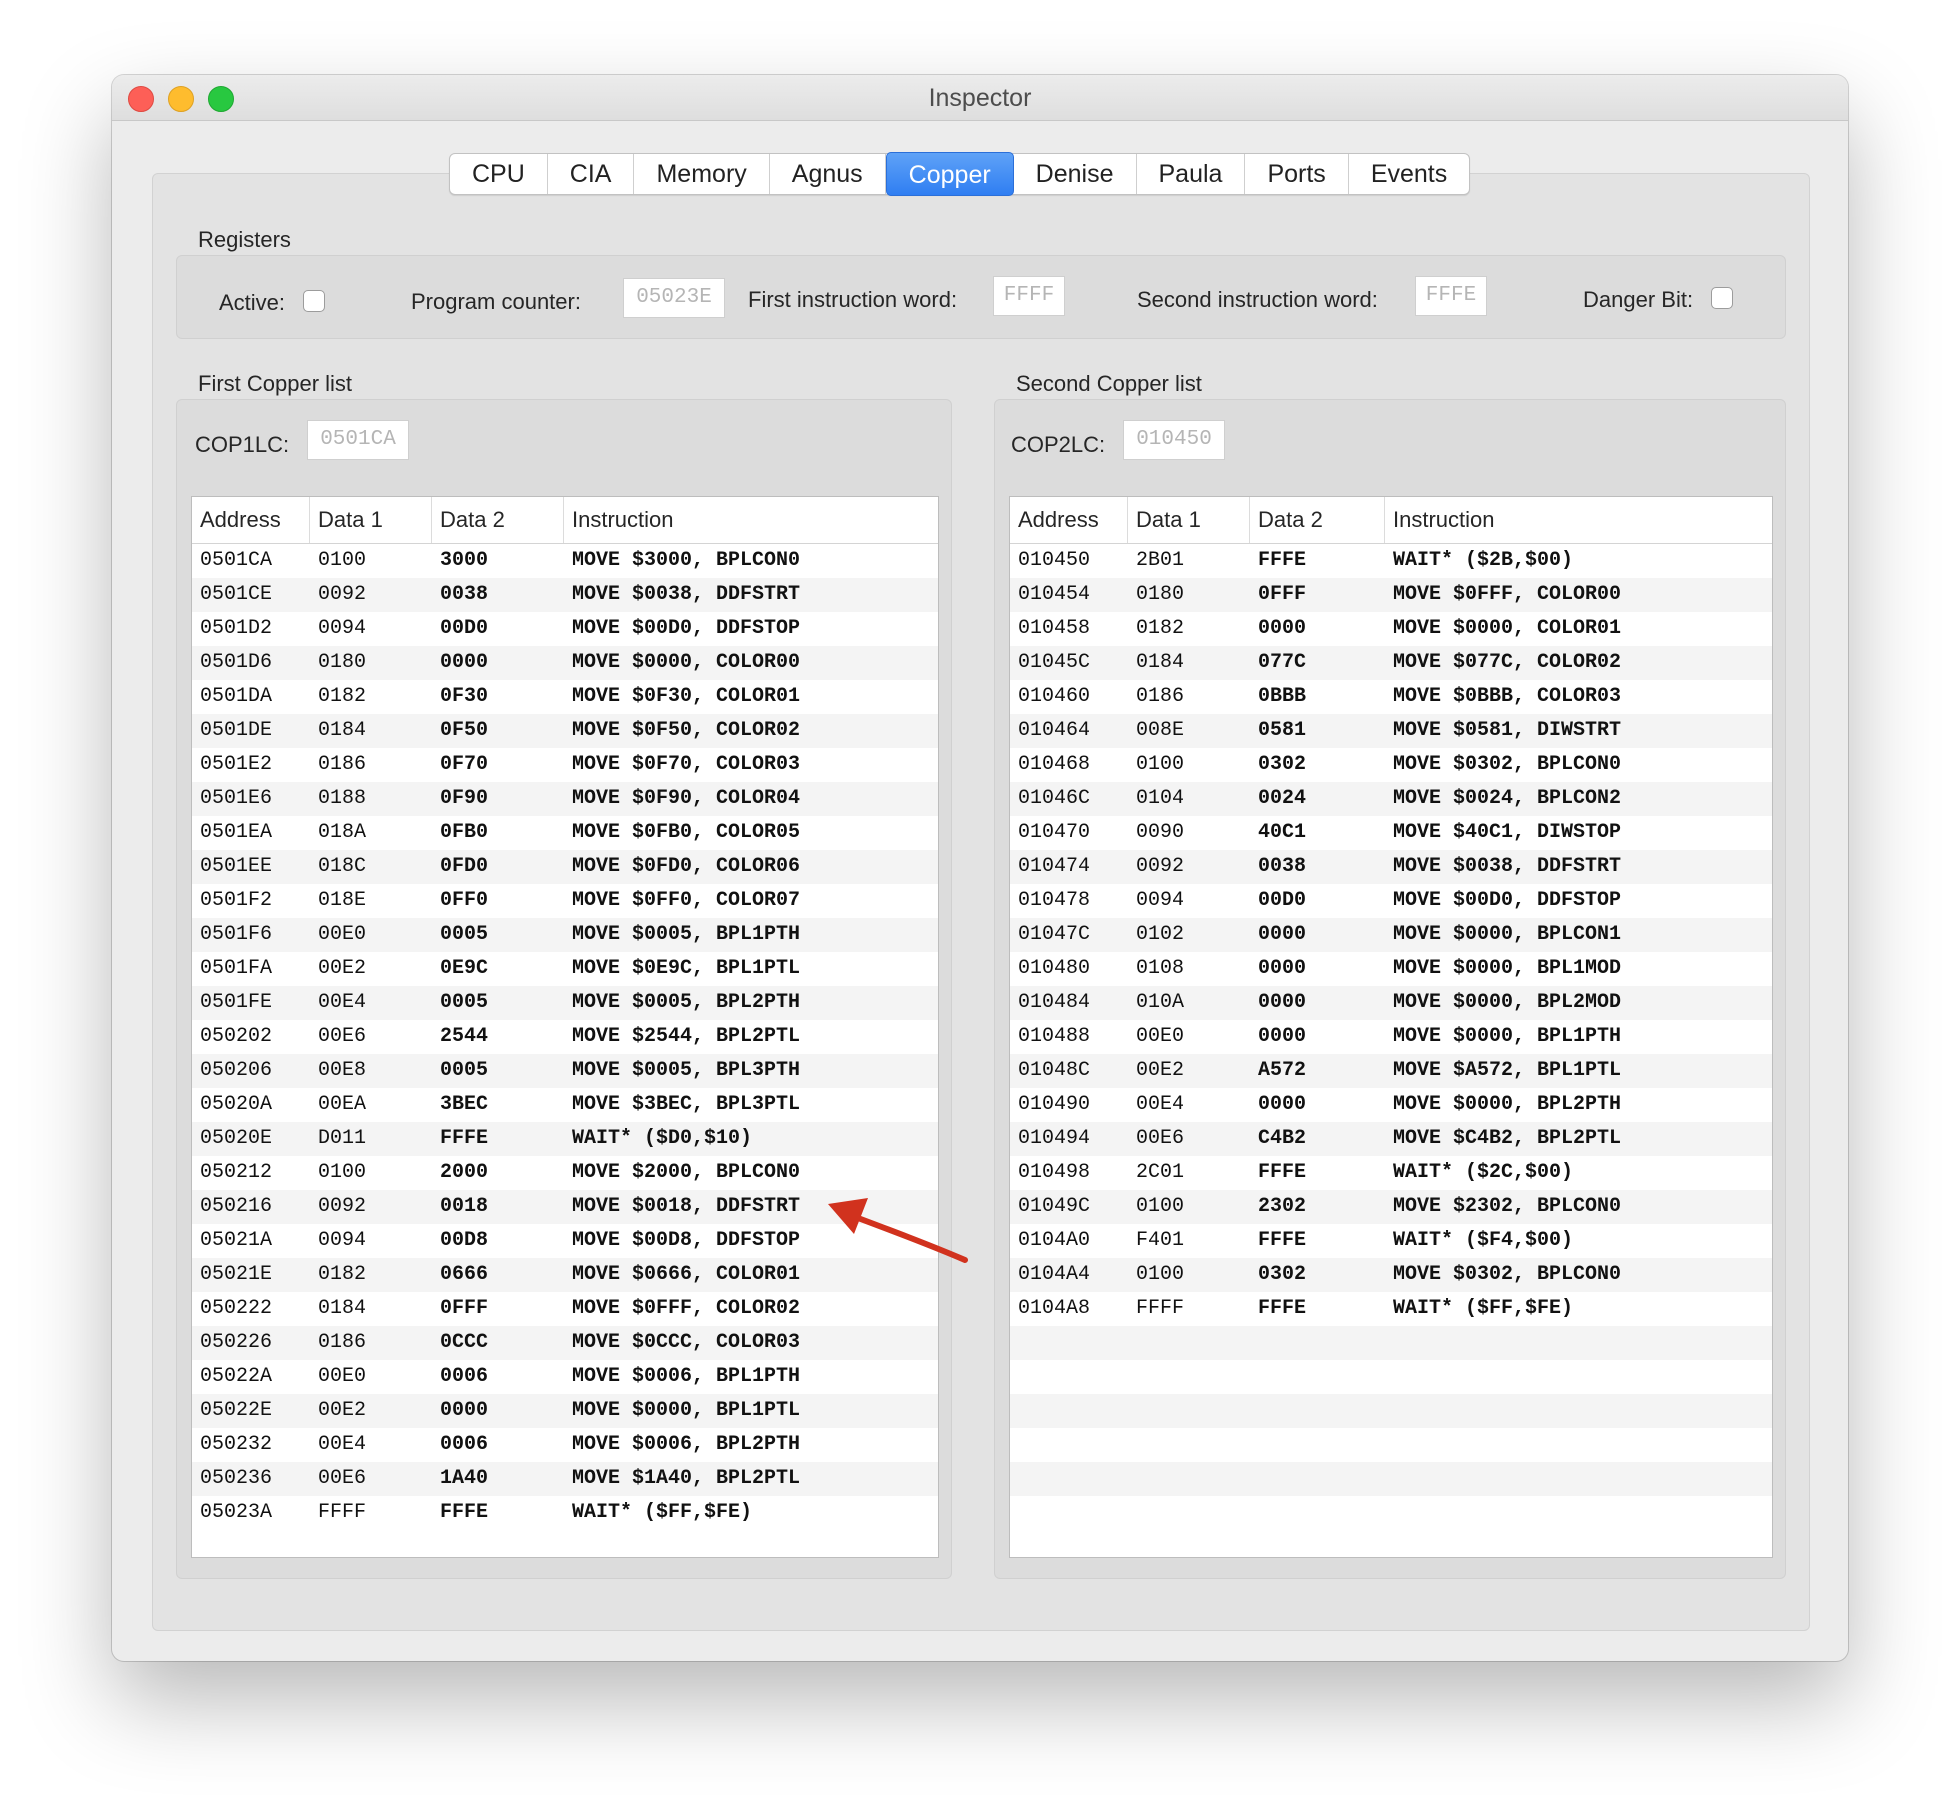 This screenshot has width=1960, height=1810. I want to click on table-row: 0501F6 00E0 0005 MOVE $0005, BPL1PTH, so click(565, 935).